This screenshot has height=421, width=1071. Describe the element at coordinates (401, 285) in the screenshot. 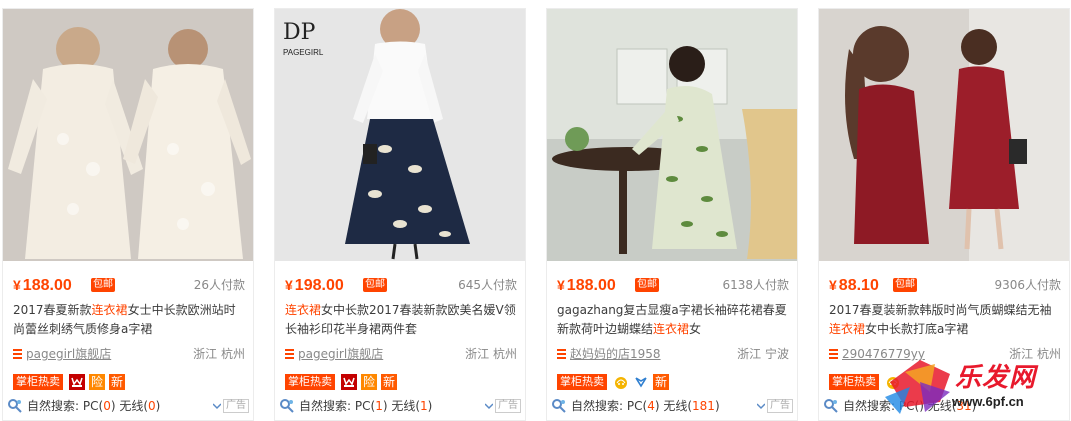

I see `price-row: ¥198.00 包邮 645人付款` at that location.